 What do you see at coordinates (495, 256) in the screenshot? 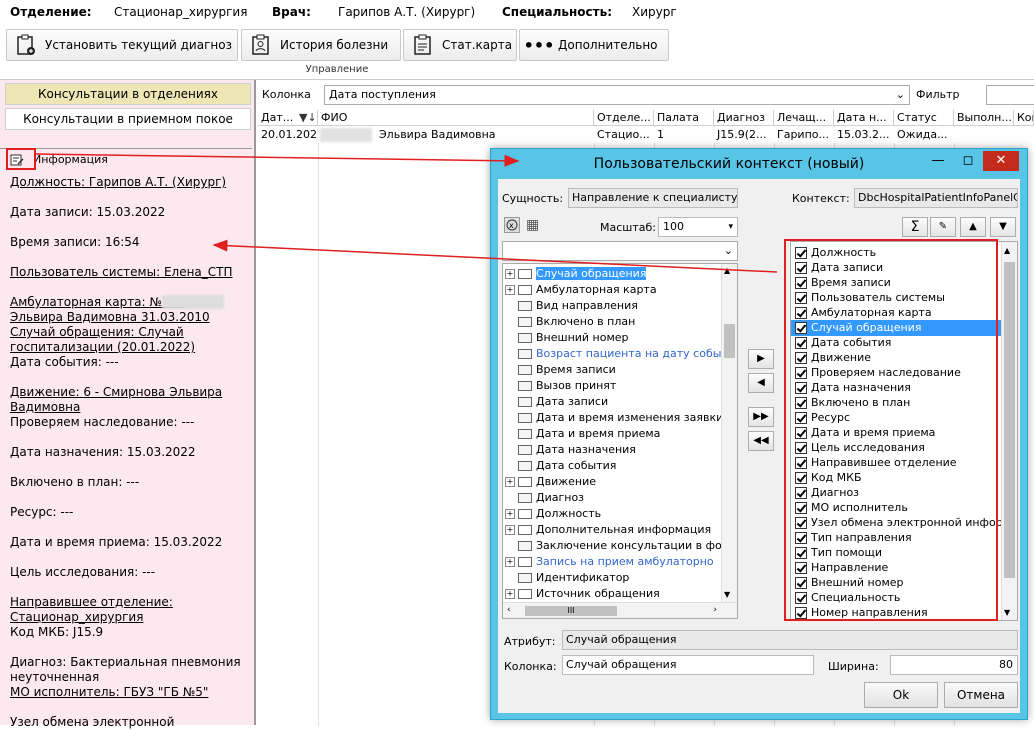
I see `arrow-list-to-info` at bounding box center [495, 256].